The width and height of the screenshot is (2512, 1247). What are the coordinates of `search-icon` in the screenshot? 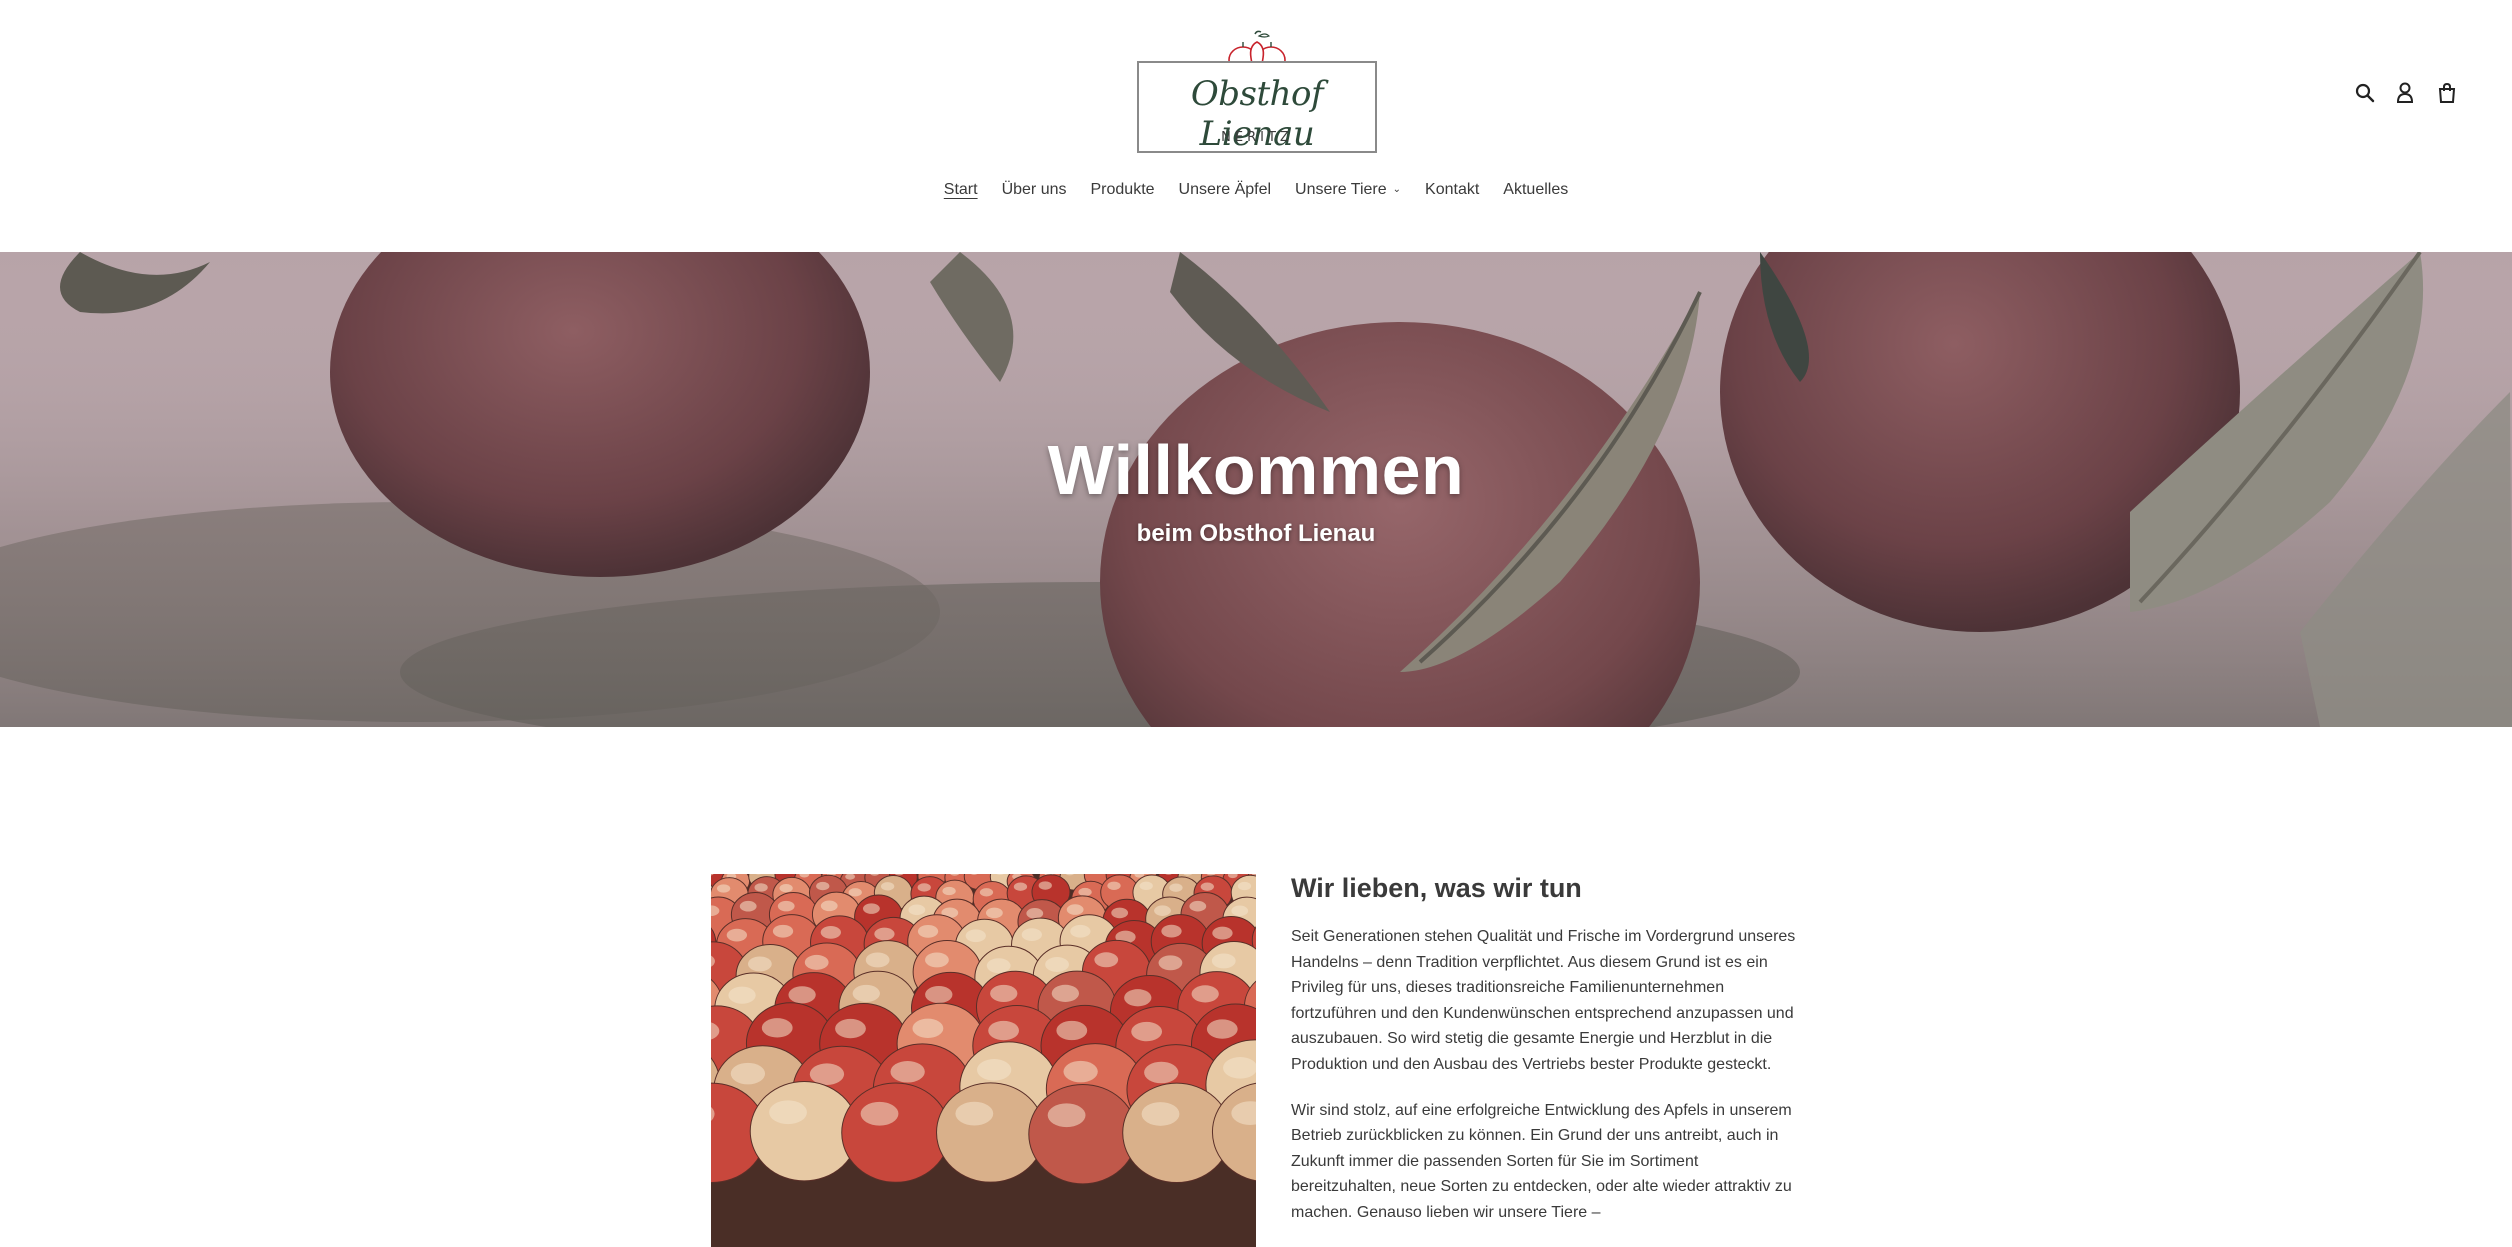 It's located at (2365, 93).